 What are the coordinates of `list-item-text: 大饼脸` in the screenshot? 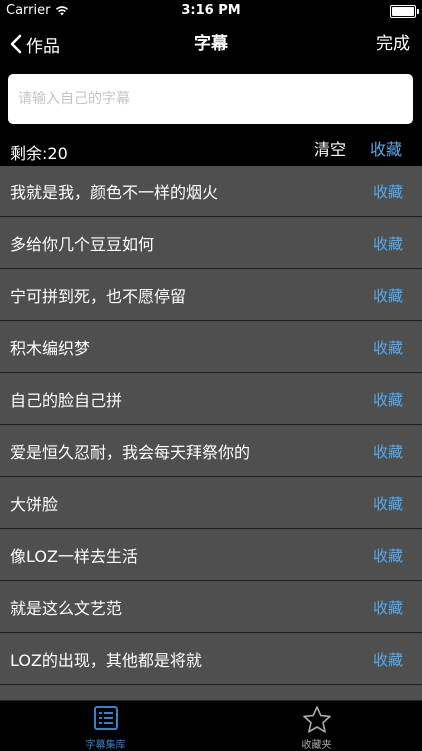 It's located at (34, 504).